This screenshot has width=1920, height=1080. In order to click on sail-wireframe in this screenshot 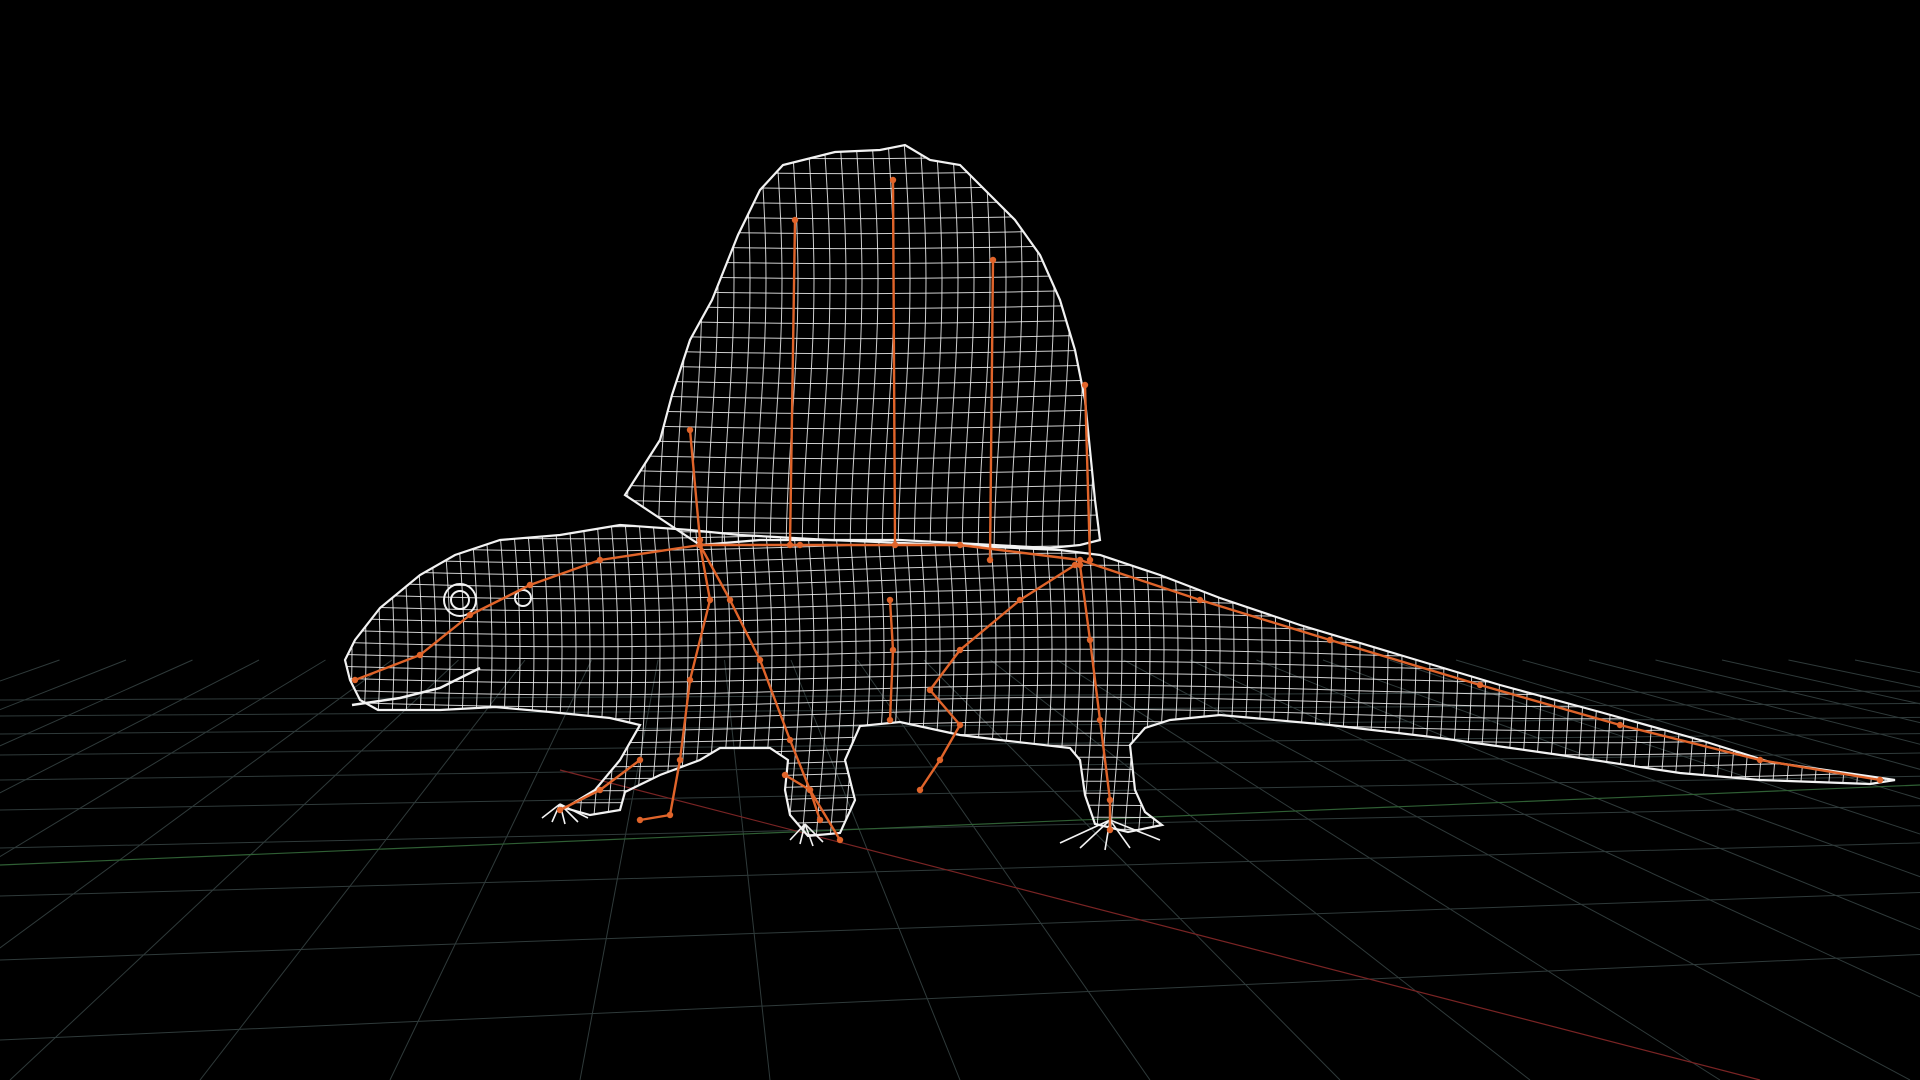, I will do `click(852, 352)`.